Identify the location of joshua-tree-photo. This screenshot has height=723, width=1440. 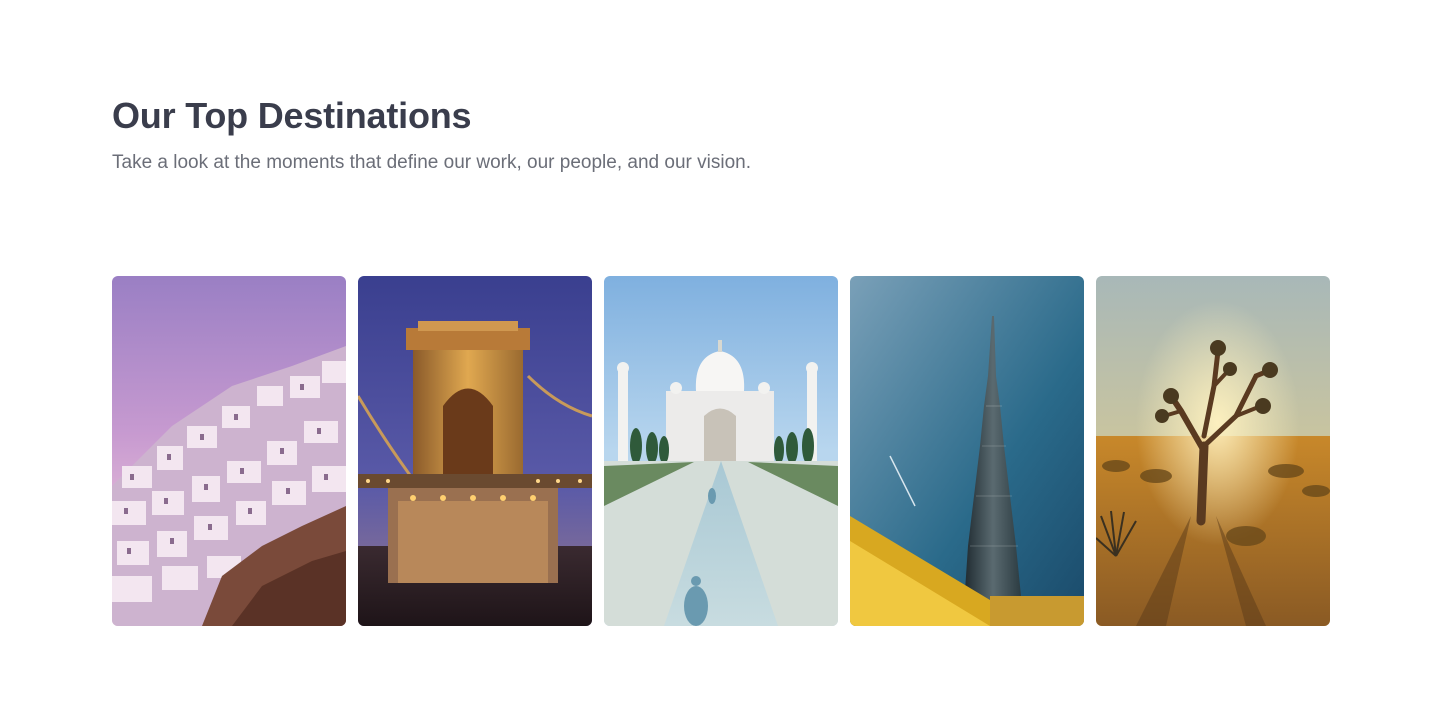
(1213, 451).